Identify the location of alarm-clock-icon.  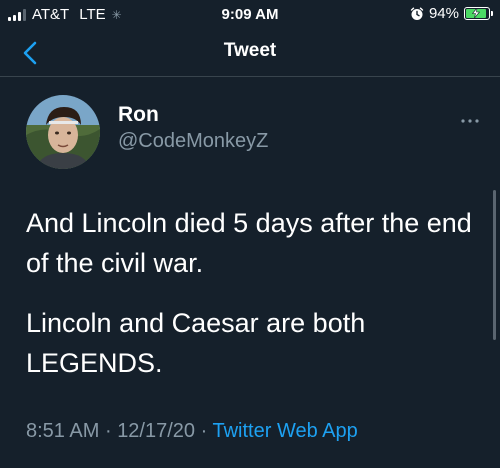
(417, 13).